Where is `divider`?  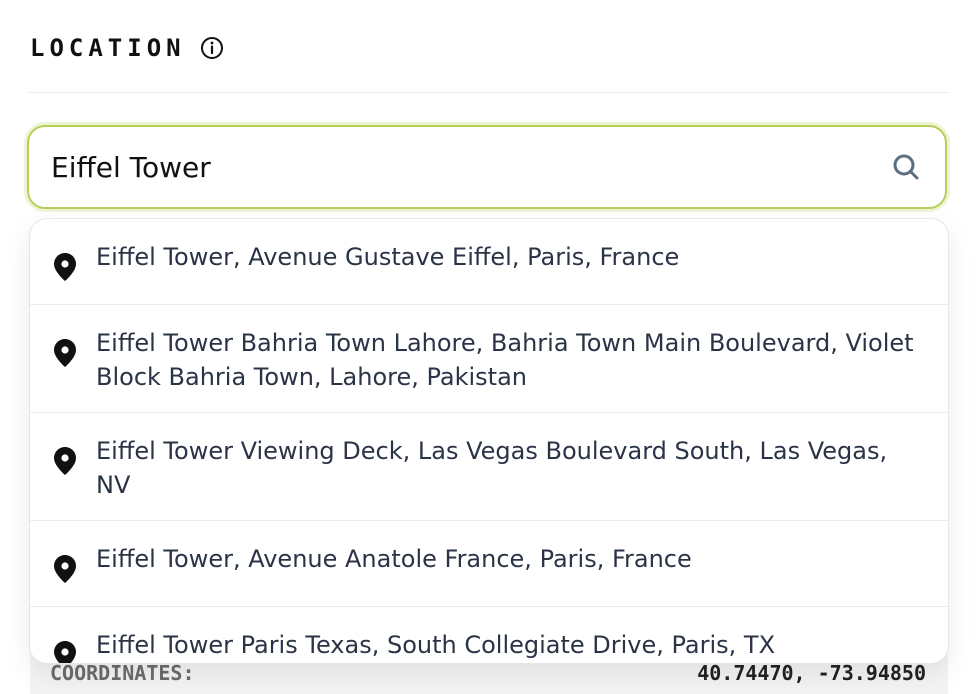
divider is located at coordinates (489, 92).